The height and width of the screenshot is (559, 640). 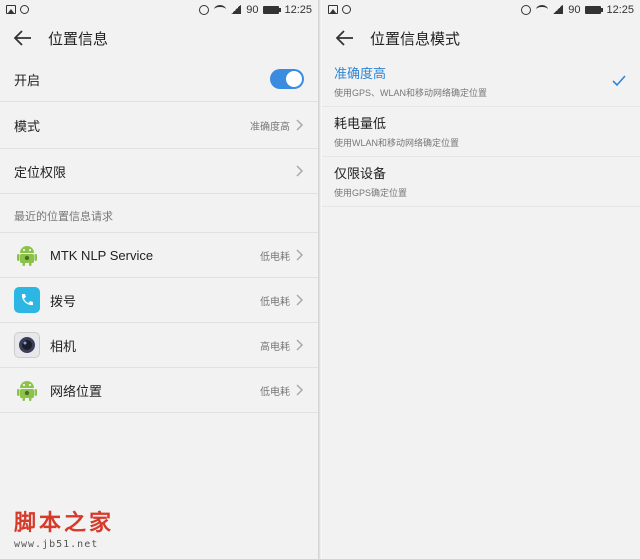 What do you see at coordinates (78, 39) in the screenshot?
I see `page-title: 位置信息` at bounding box center [78, 39].